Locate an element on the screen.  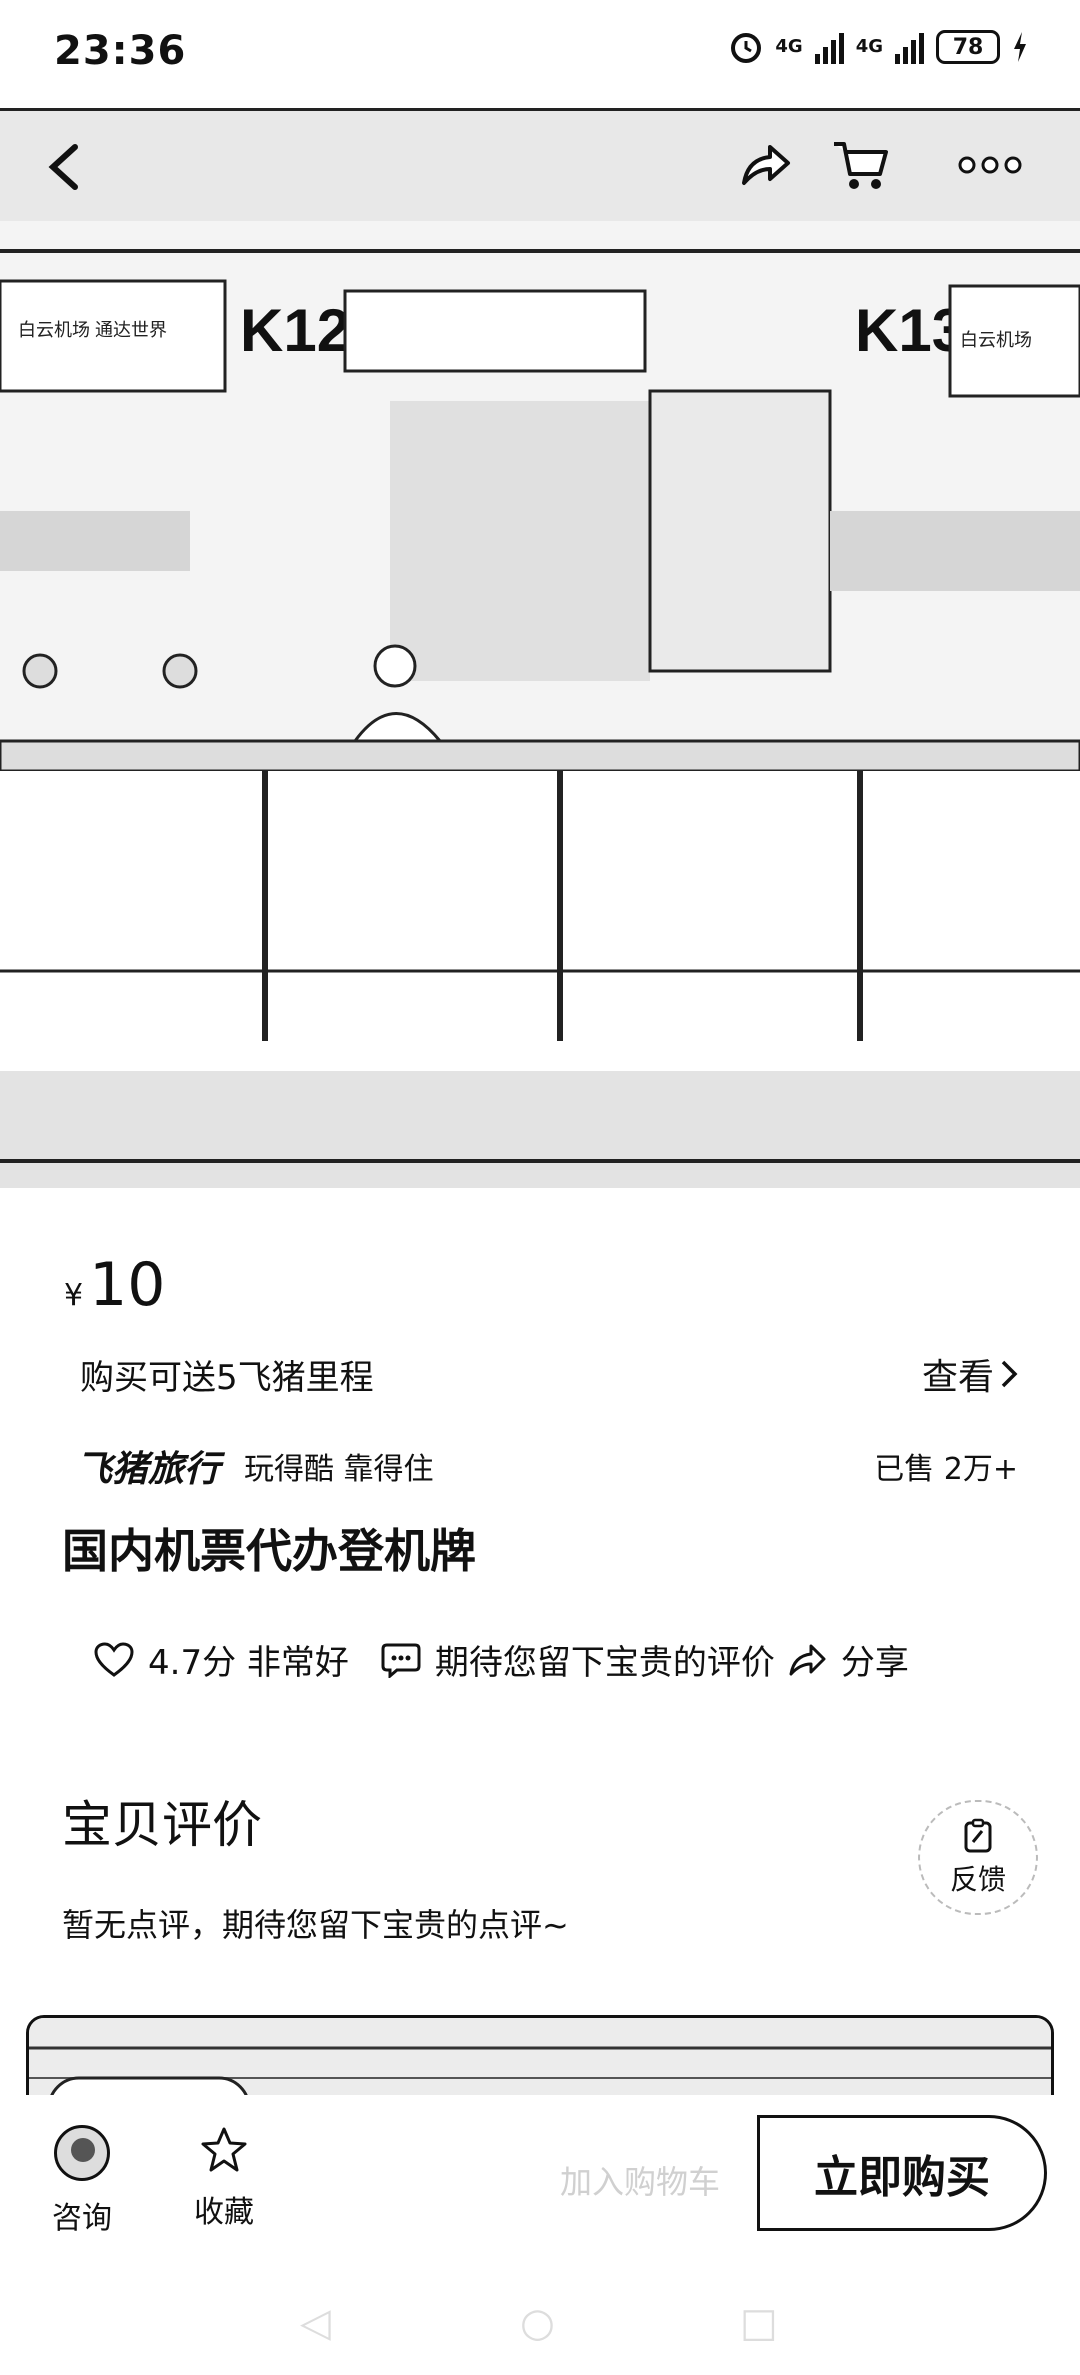
share-stat: 分享 is located at coordinates (848, 1659).